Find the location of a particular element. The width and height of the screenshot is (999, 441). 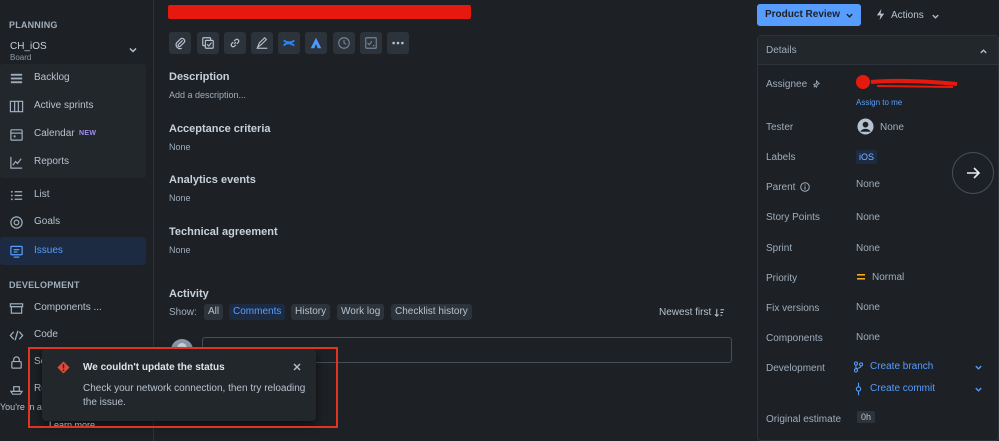

development-section-label: DEVELOPMENT is located at coordinates (44, 285).